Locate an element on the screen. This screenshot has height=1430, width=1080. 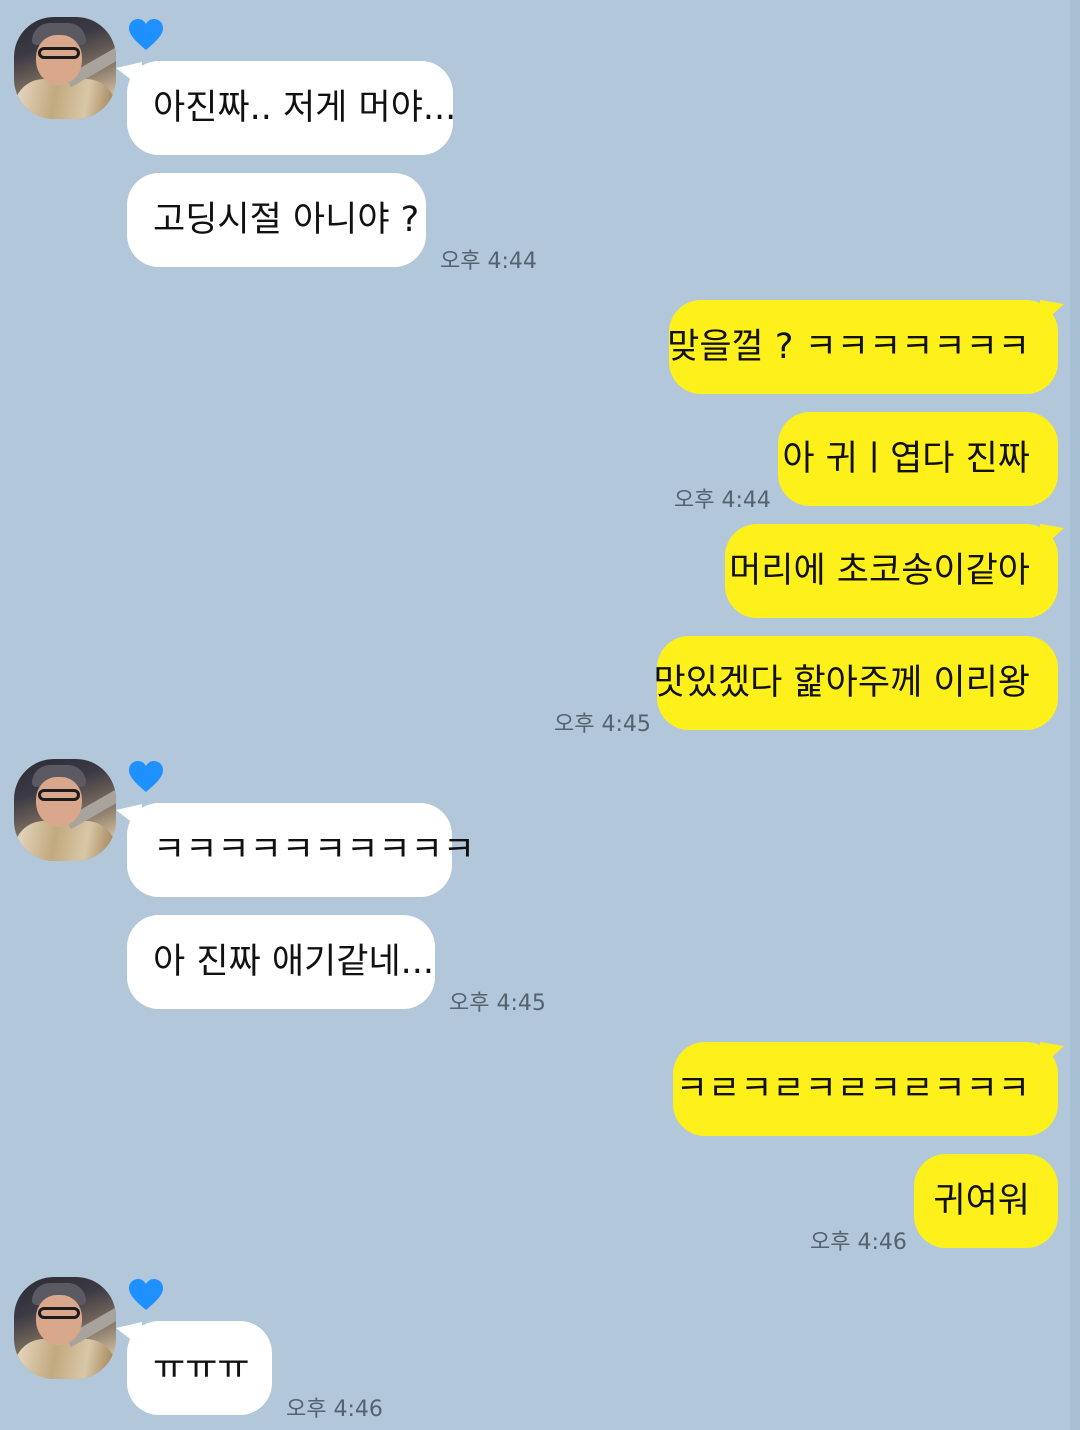
message-bubble: ㅠㅠㅠ is located at coordinates (199, 1368).